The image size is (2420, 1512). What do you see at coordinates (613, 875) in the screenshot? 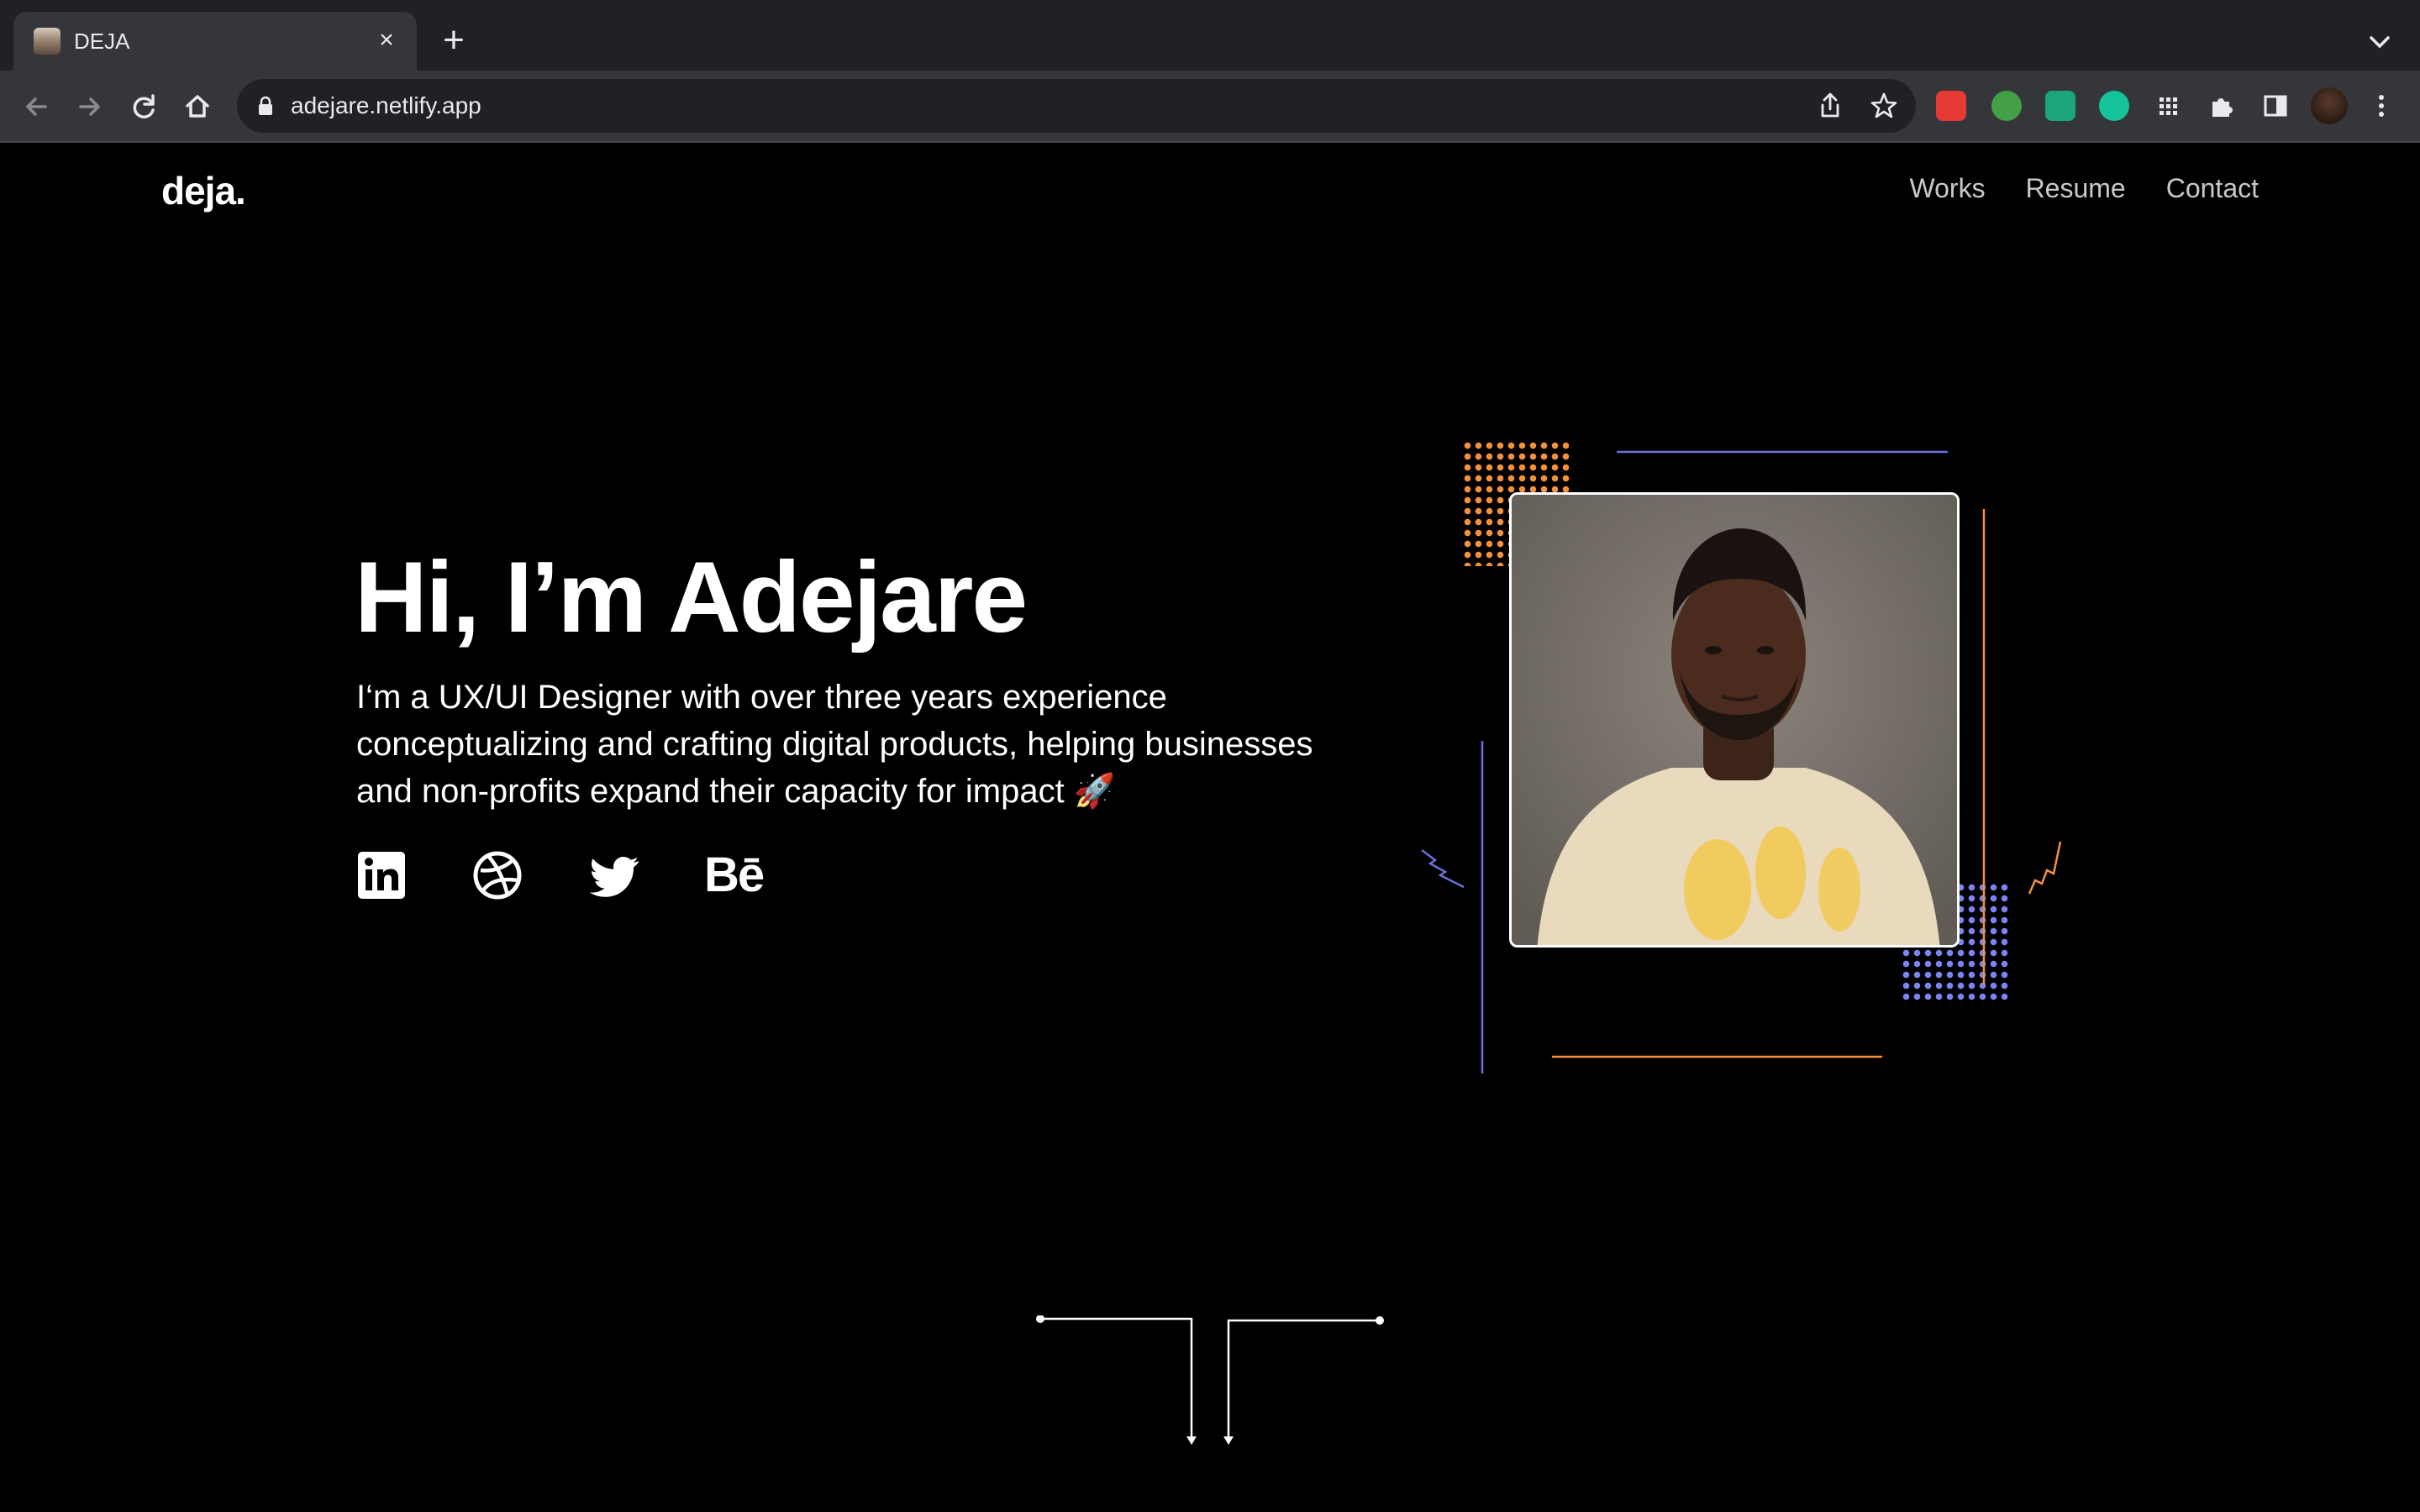
I see `twitter-icon` at bounding box center [613, 875].